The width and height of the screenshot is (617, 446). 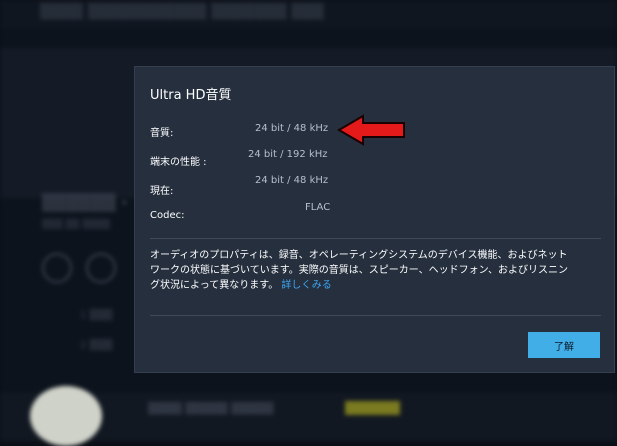 I want to click on background-list-item: 2 ▒▒▒, so click(x=96, y=345).